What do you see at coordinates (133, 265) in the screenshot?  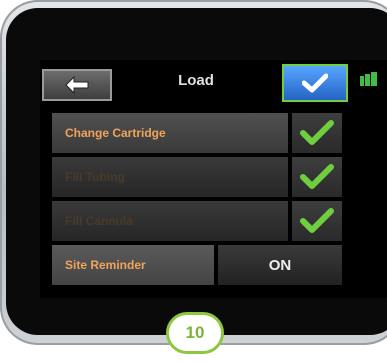 I see `site-reminder-label: Site Reminder` at bounding box center [133, 265].